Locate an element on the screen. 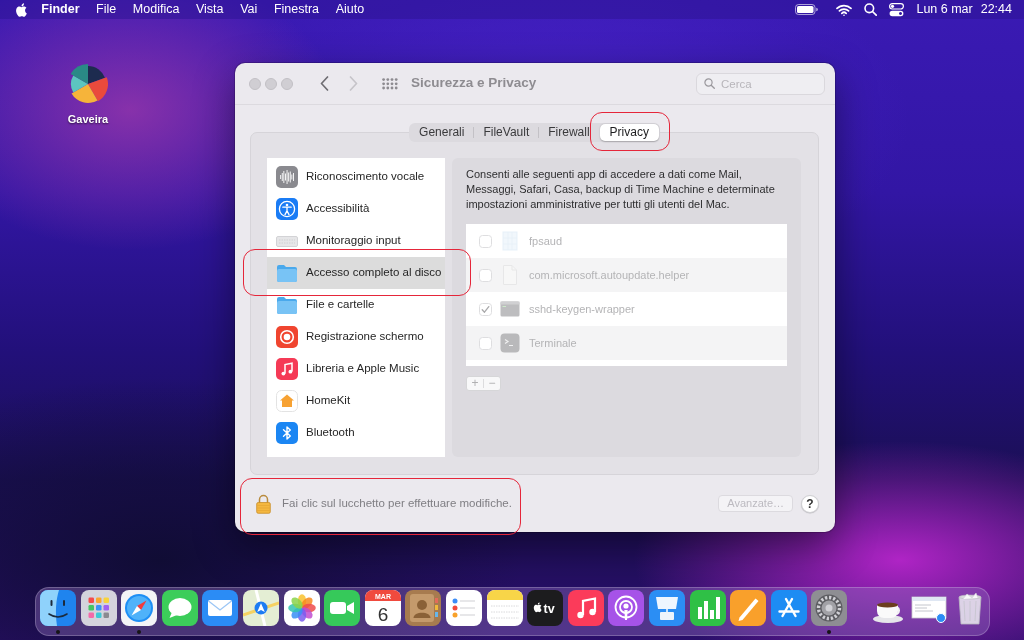 The width and height of the screenshot is (1024, 640). battery-icon is located at coordinates (807, 9).